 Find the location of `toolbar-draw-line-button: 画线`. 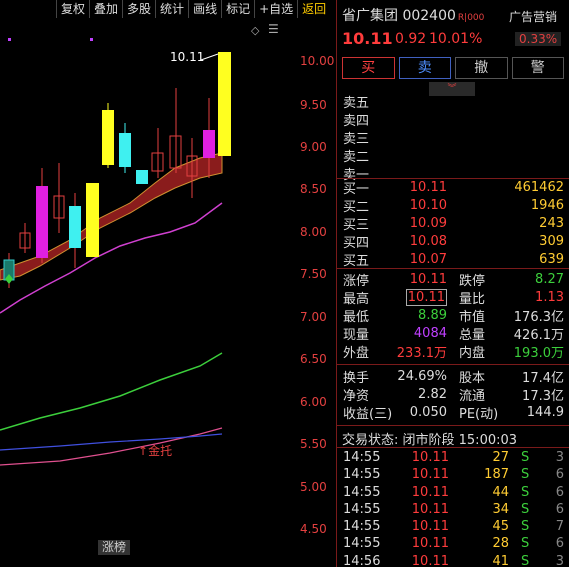

toolbar-draw-line-button: 画线 is located at coordinates (204, 9).